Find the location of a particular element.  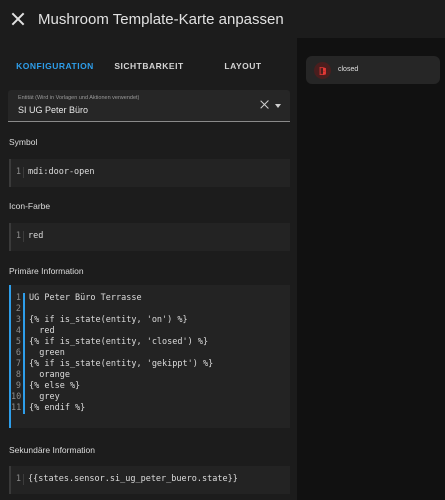

line-number: 11 is located at coordinates (16, 408).